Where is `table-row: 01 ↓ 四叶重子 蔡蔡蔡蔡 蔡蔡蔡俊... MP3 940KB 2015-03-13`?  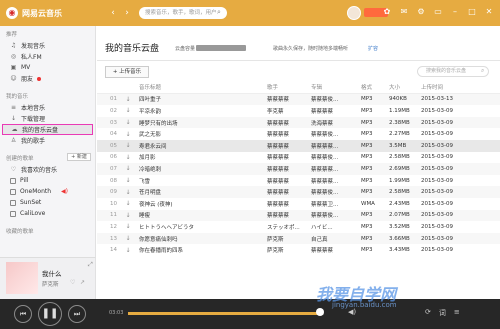 table-row: 01 ↓ 四叶重子 蔡蔡蔡蔡 蔡蔡蔡俊... MP3 940KB 2015-03-13 is located at coordinates (298, 99).